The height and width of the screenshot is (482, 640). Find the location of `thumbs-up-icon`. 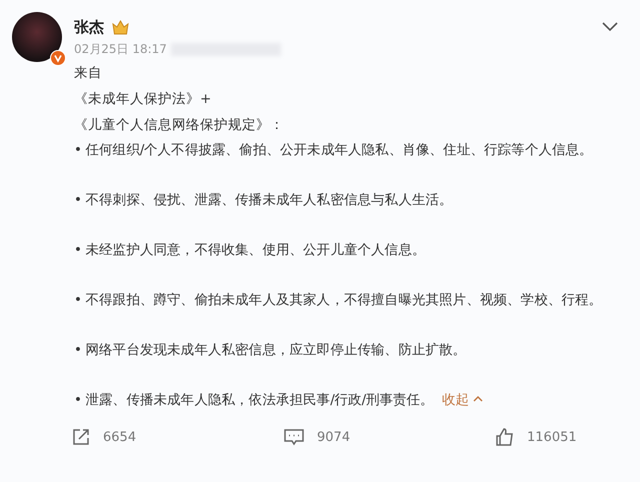

thumbs-up-icon is located at coordinates (505, 437).